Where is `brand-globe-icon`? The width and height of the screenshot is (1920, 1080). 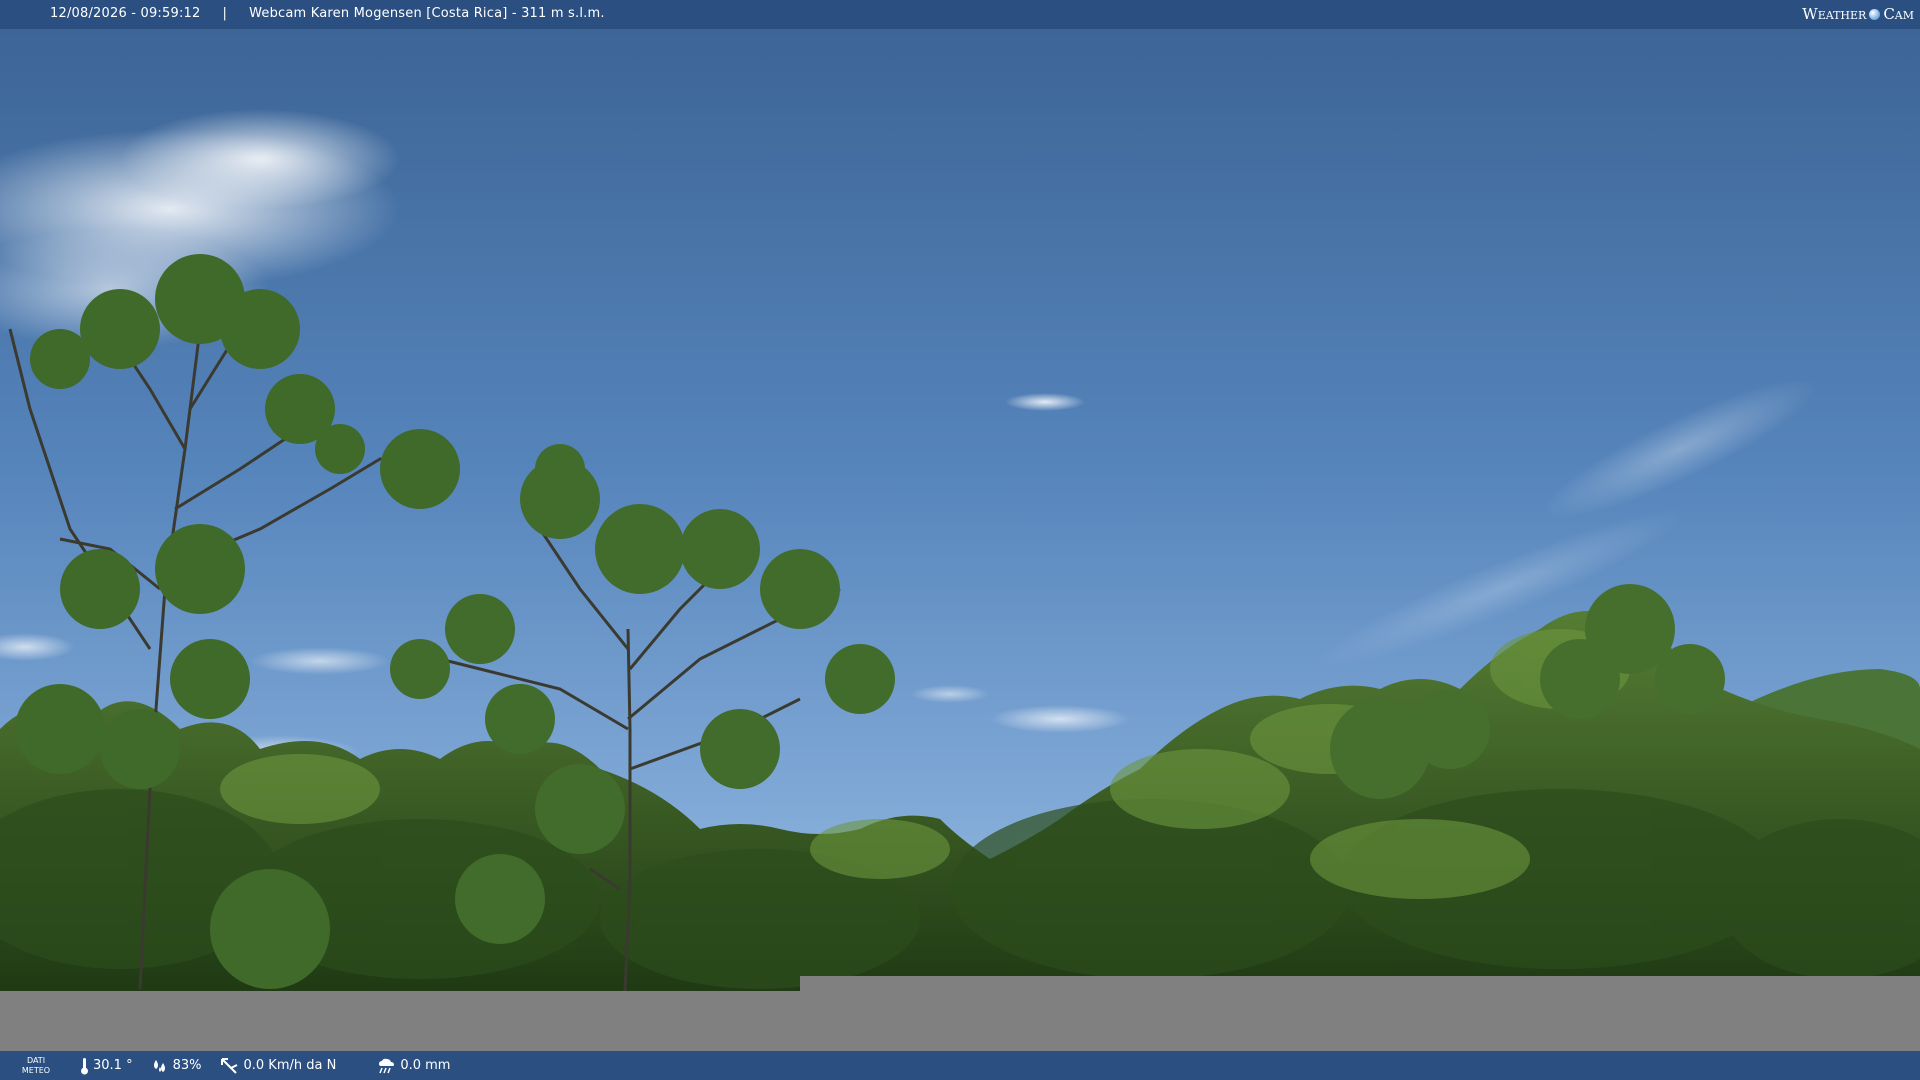
brand-globe-icon is located at coordinates (1875, 14).